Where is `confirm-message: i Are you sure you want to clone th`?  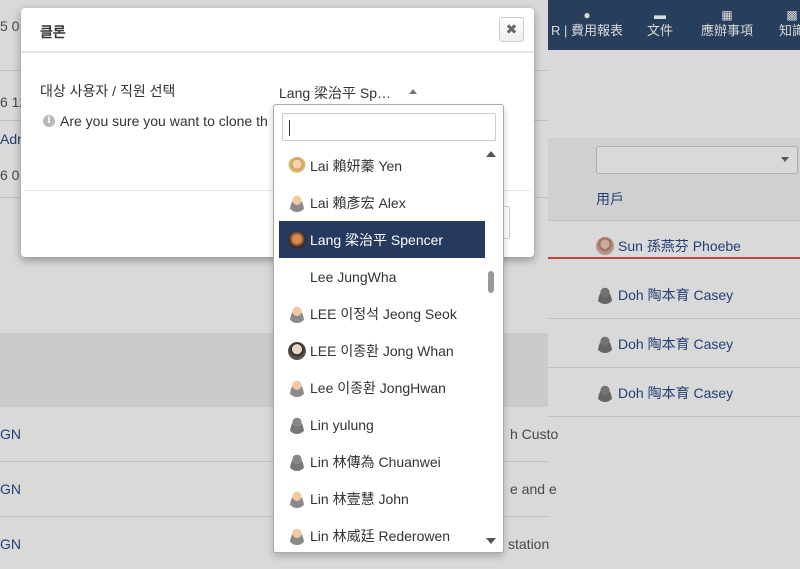 confirm-message: i Are you sure you want to clone th is located at coordinates (159, 121).